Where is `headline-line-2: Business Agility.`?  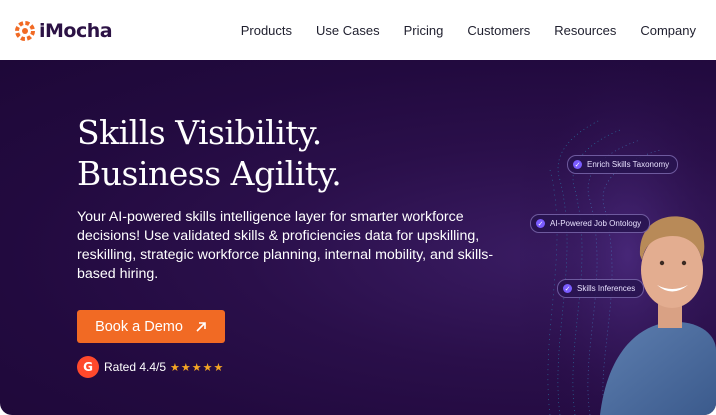 headline-line-2: Business Agility. is located at coordinates (209, 173).